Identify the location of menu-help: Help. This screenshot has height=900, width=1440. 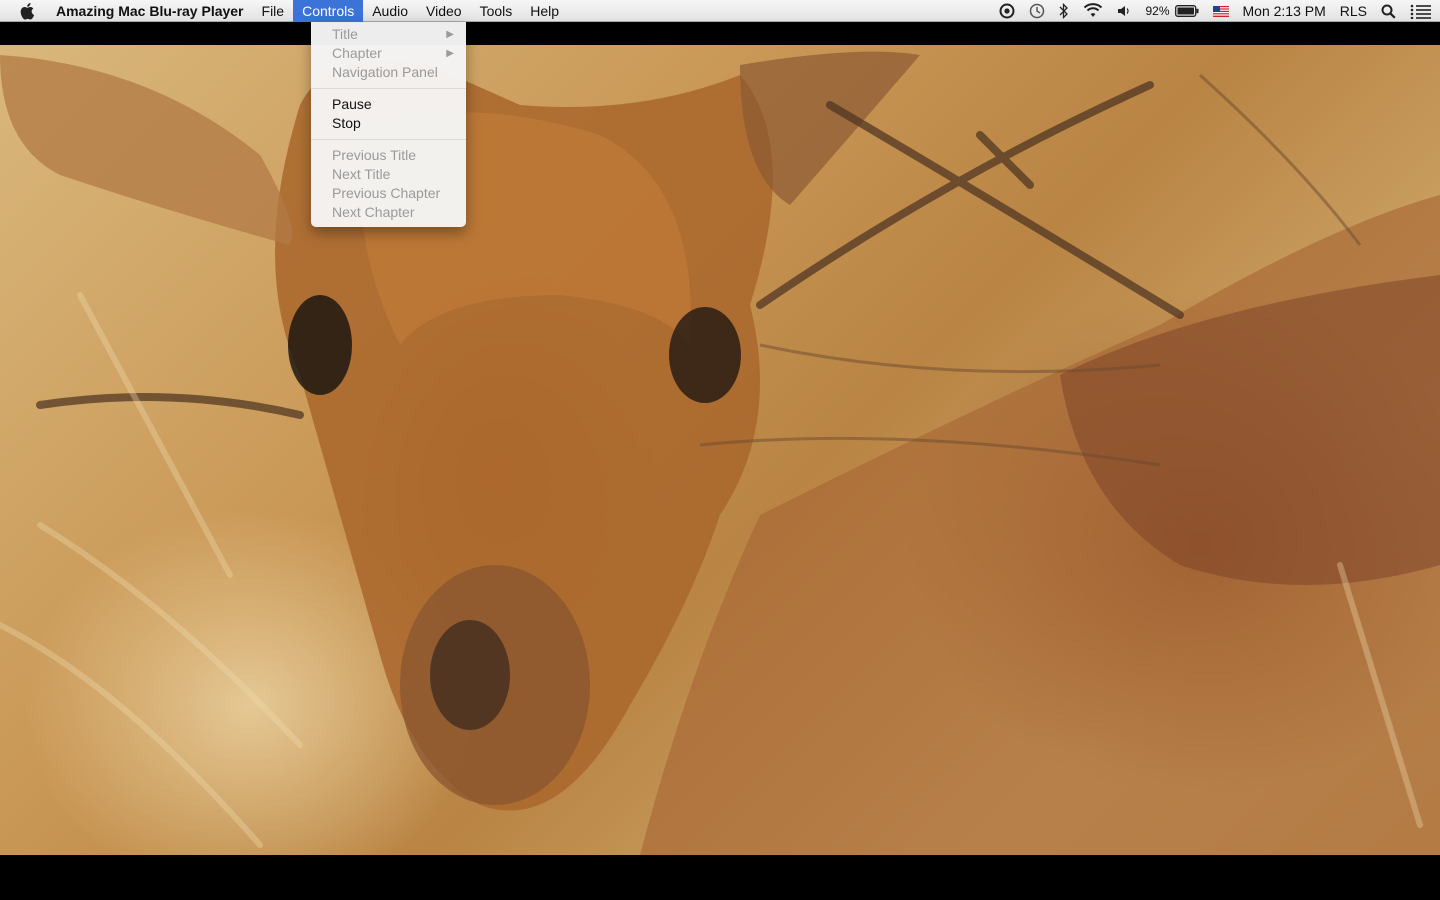
(544, 11).